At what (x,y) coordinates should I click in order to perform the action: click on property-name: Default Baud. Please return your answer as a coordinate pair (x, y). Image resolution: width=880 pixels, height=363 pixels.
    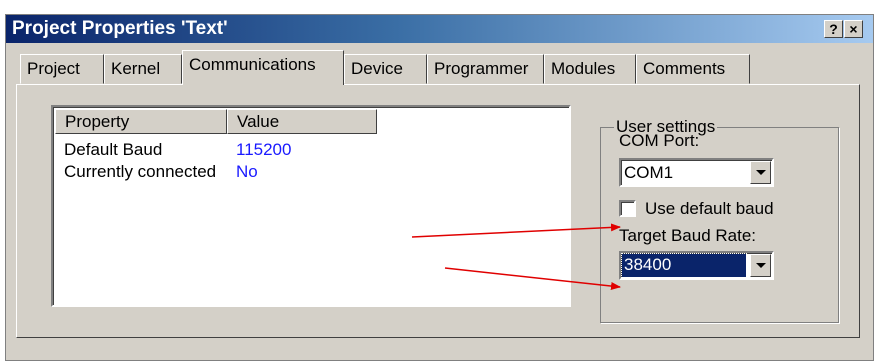
    Looking at the image, I should click on (113, 149).